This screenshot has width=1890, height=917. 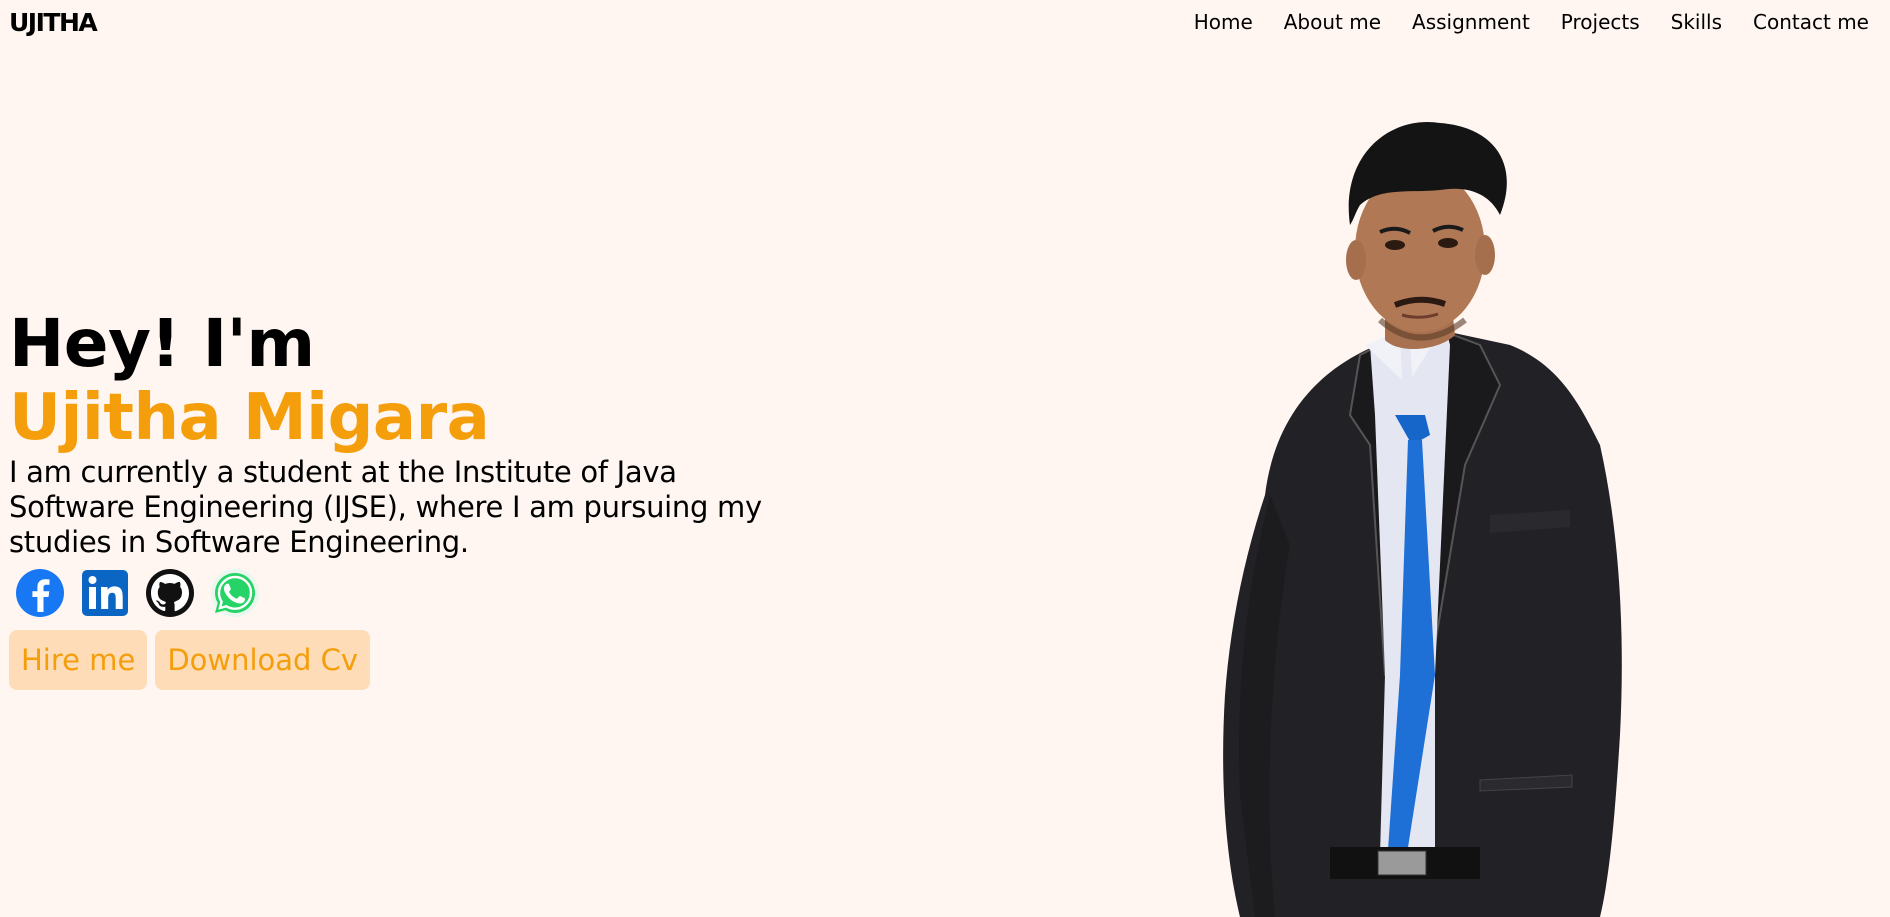 I want to click on nav-link-home: Home, so click(x=1223, y=22).